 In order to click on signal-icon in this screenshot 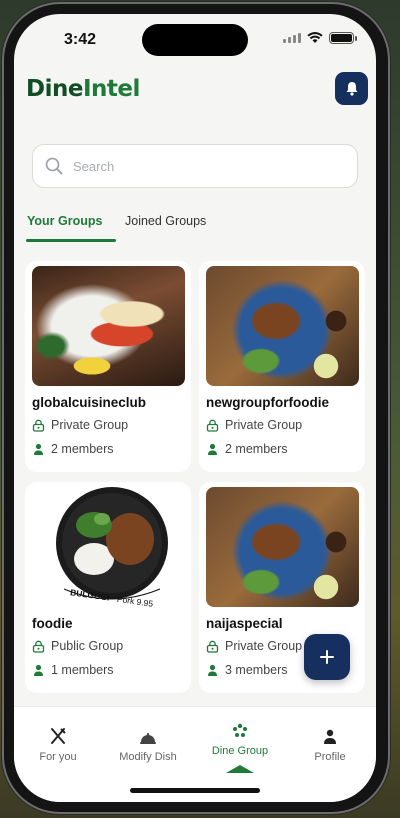, I will do `click(292, 38)`.